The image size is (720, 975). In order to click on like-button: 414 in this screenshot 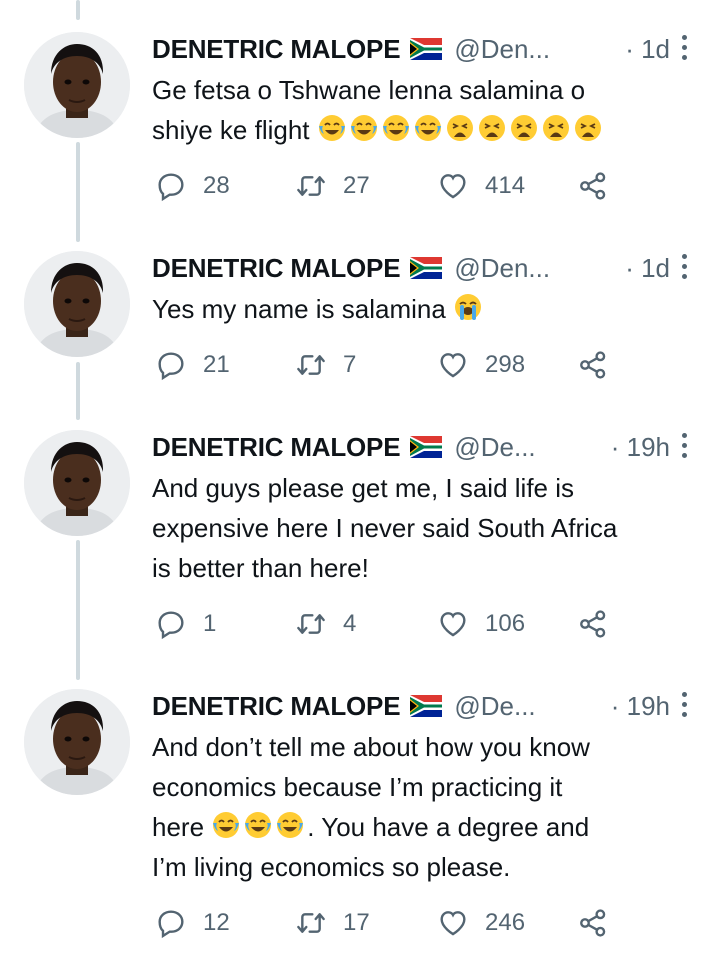, I will do `click(481, 186)`.